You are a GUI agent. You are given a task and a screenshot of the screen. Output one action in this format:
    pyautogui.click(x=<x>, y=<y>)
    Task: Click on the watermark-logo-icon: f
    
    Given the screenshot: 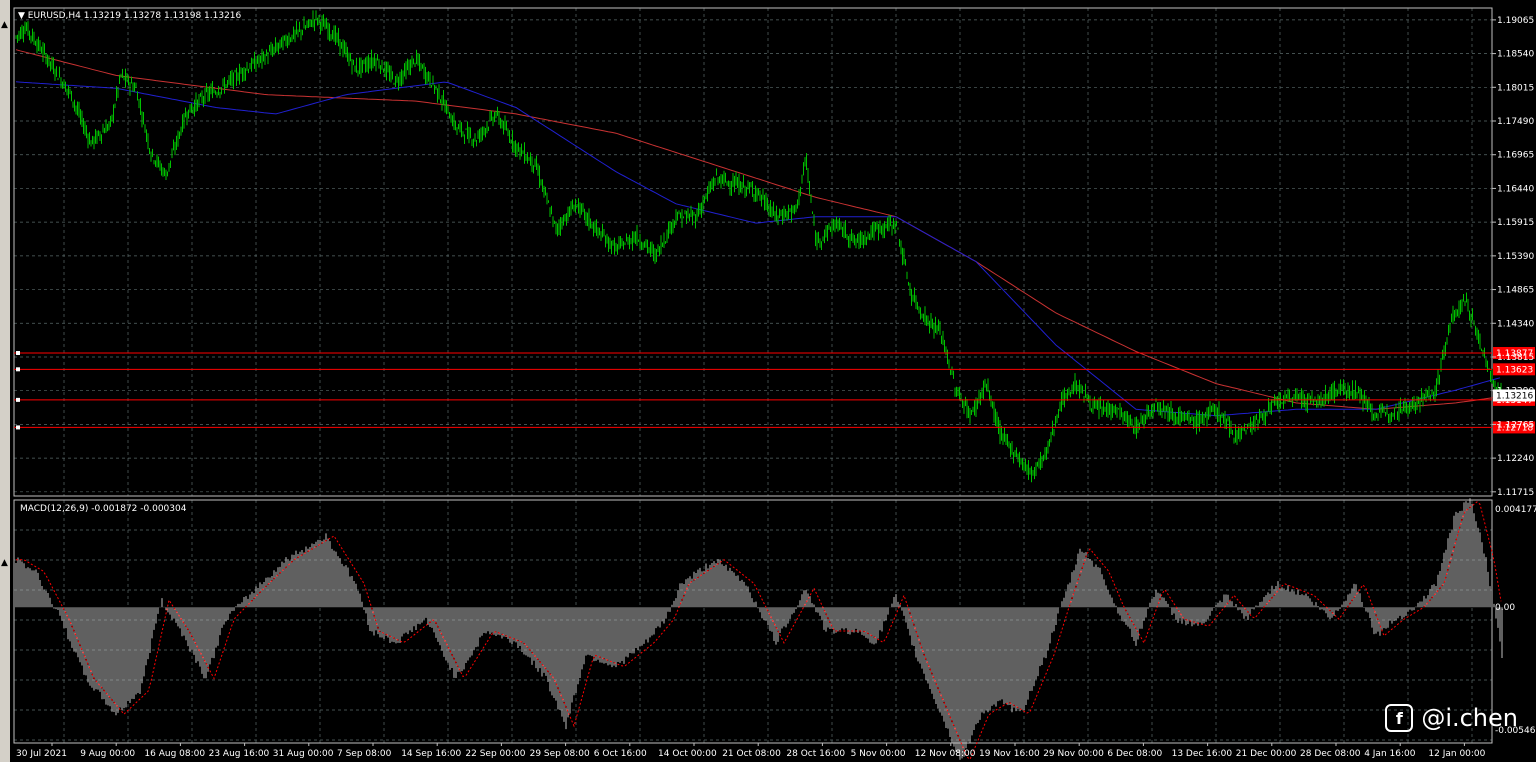 What is the action you would take?
    pyautogui.click(x=1399, y=718)
    